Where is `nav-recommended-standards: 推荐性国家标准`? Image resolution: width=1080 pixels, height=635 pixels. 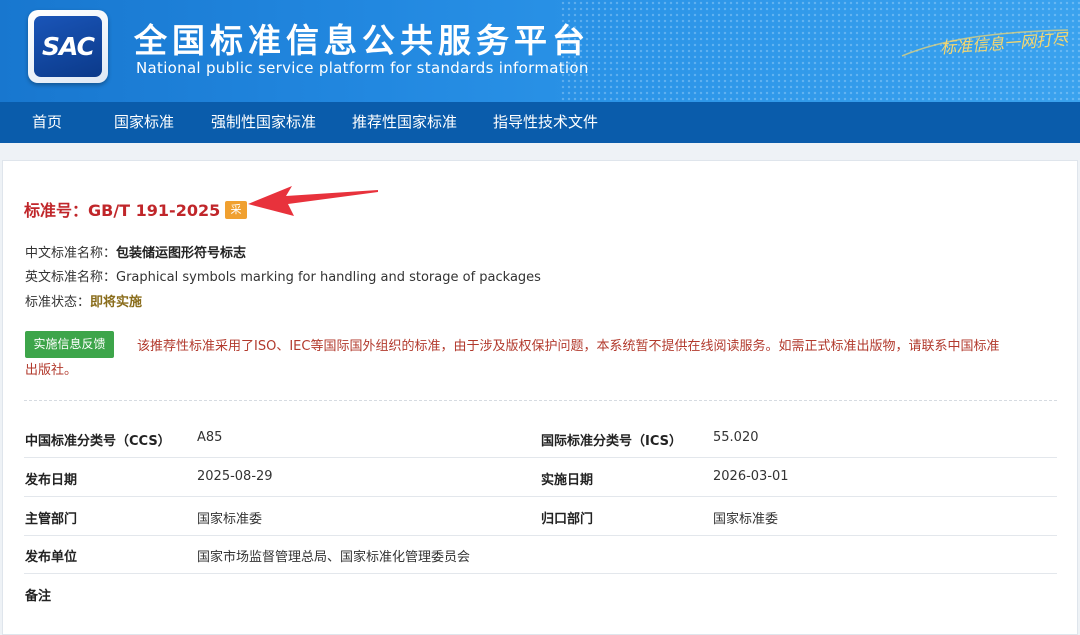
nav-recommended-standards: 推荐性国家标准 is located at coordinates (404, 122).